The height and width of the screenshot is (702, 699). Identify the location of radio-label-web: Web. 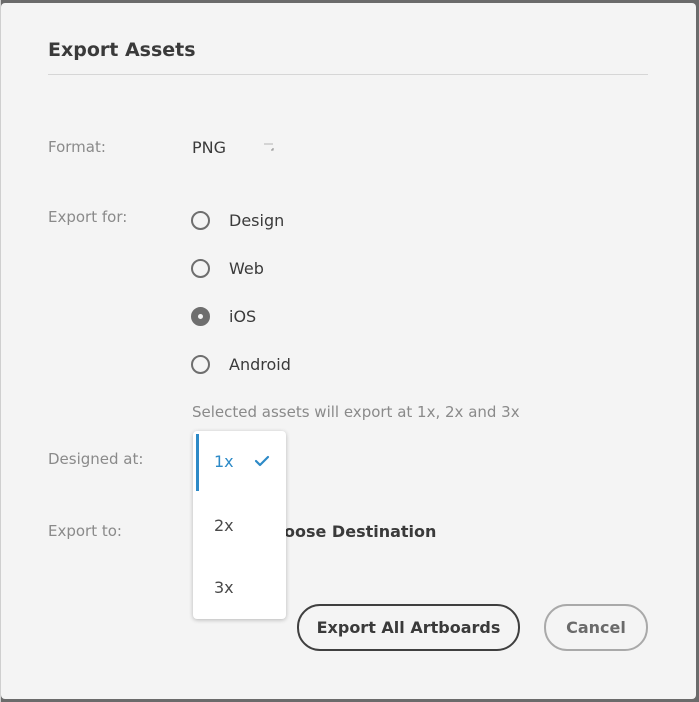
(246, 268).